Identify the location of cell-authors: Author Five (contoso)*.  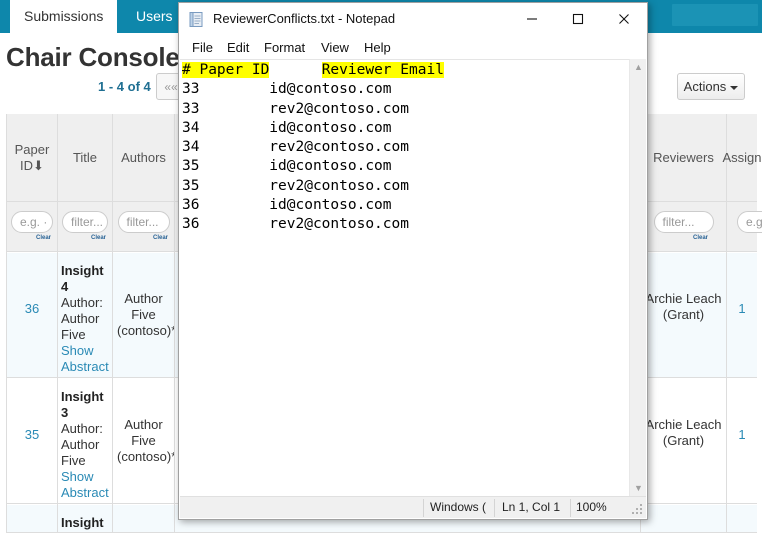
(145, 314).